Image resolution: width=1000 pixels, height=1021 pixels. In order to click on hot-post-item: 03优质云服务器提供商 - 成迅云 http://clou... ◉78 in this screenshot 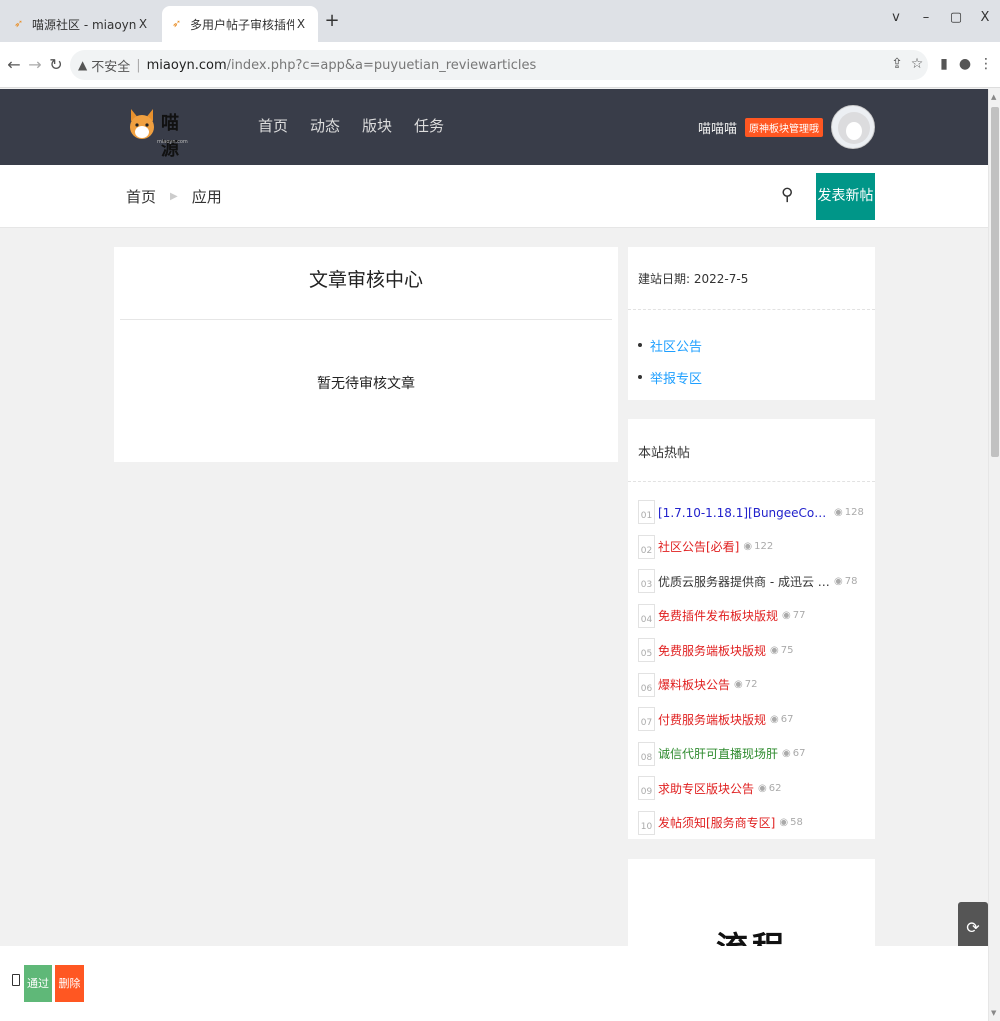, I will do `click(754, 581)`.